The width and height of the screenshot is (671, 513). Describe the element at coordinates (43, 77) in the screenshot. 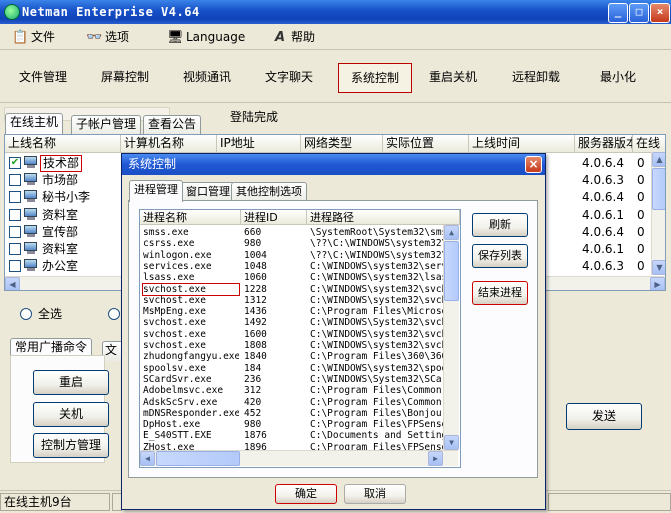

I see `tool-file-manager: 文件管理` at that location.